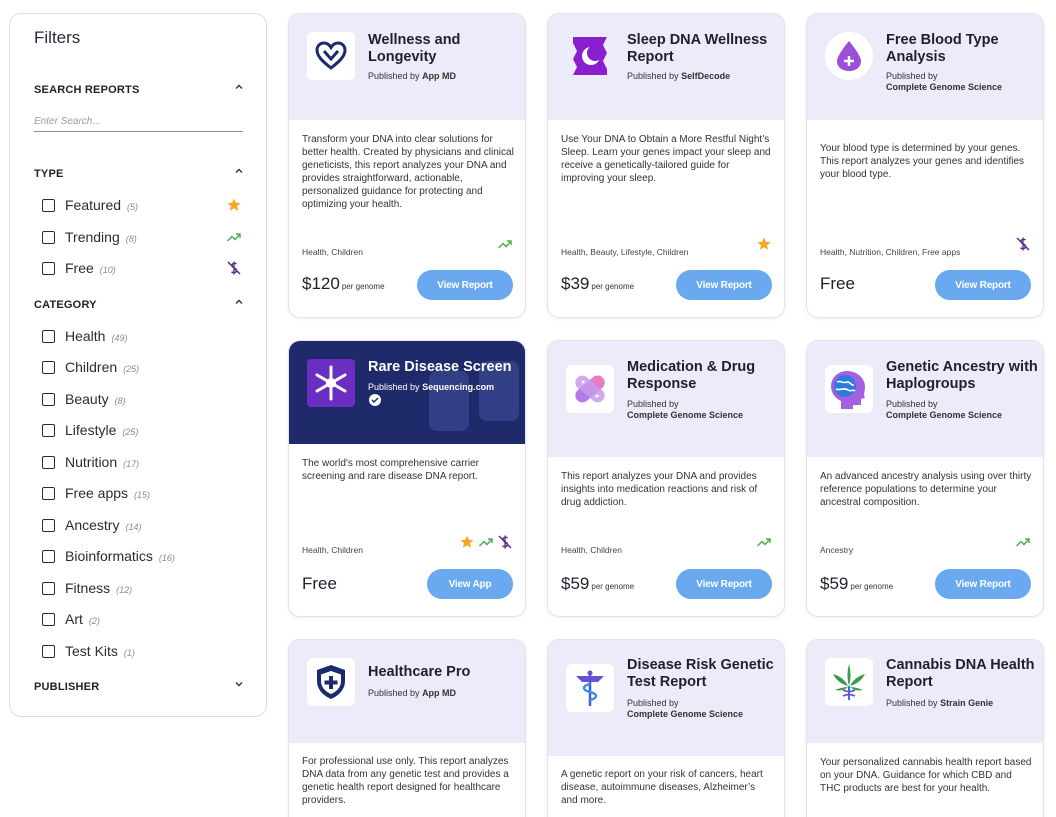 Image resolution: width=1056 pixels, height=817 pixels. What do you see at coordinates (120, 400) in the screenshot?
I see `filter-count: (8)` at bounding box center [120, 400].